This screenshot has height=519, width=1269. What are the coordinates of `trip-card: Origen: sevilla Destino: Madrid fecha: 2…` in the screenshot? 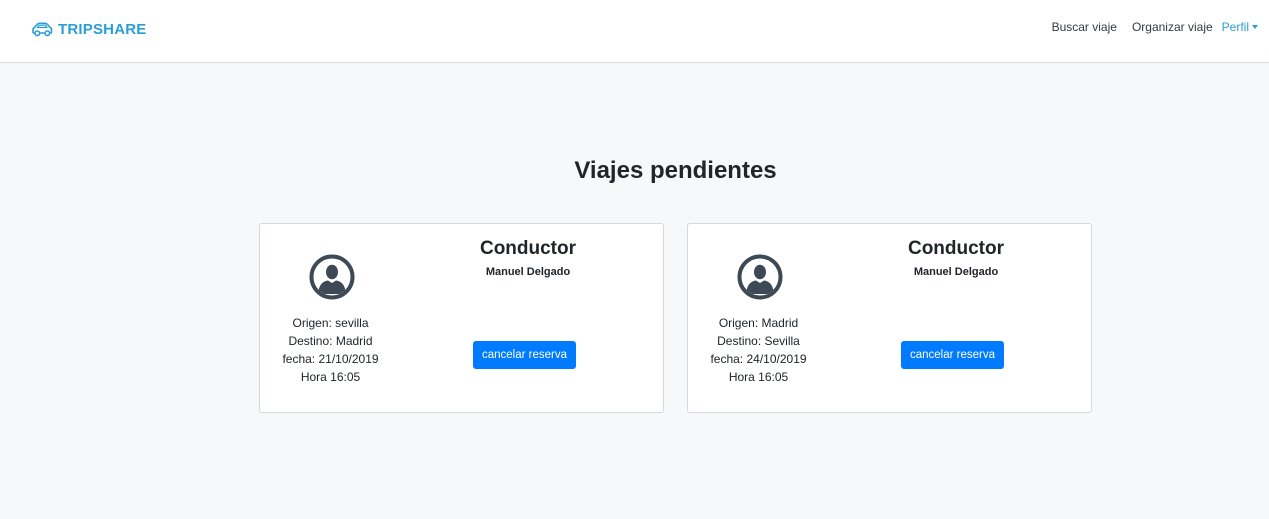 It's located at (461, 318).